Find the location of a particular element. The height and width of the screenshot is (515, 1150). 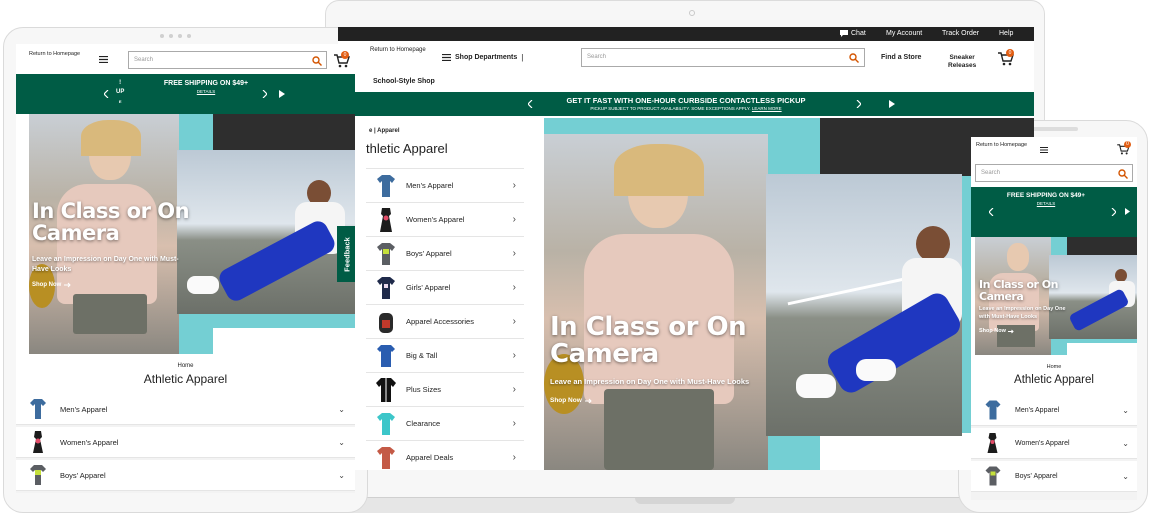

promo-details-link: DETAILS is located at coordinates (1046, 203).